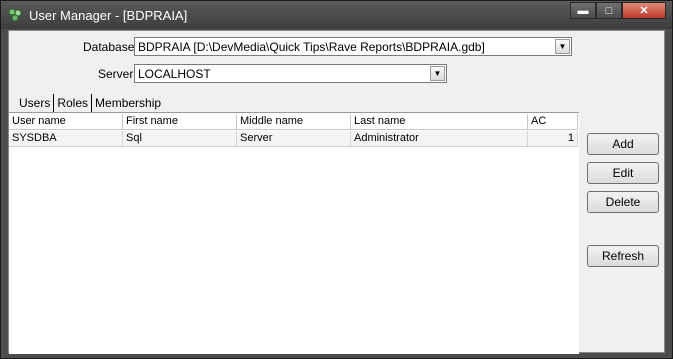  I want to click on tab-users: Users, so click(35, 103).